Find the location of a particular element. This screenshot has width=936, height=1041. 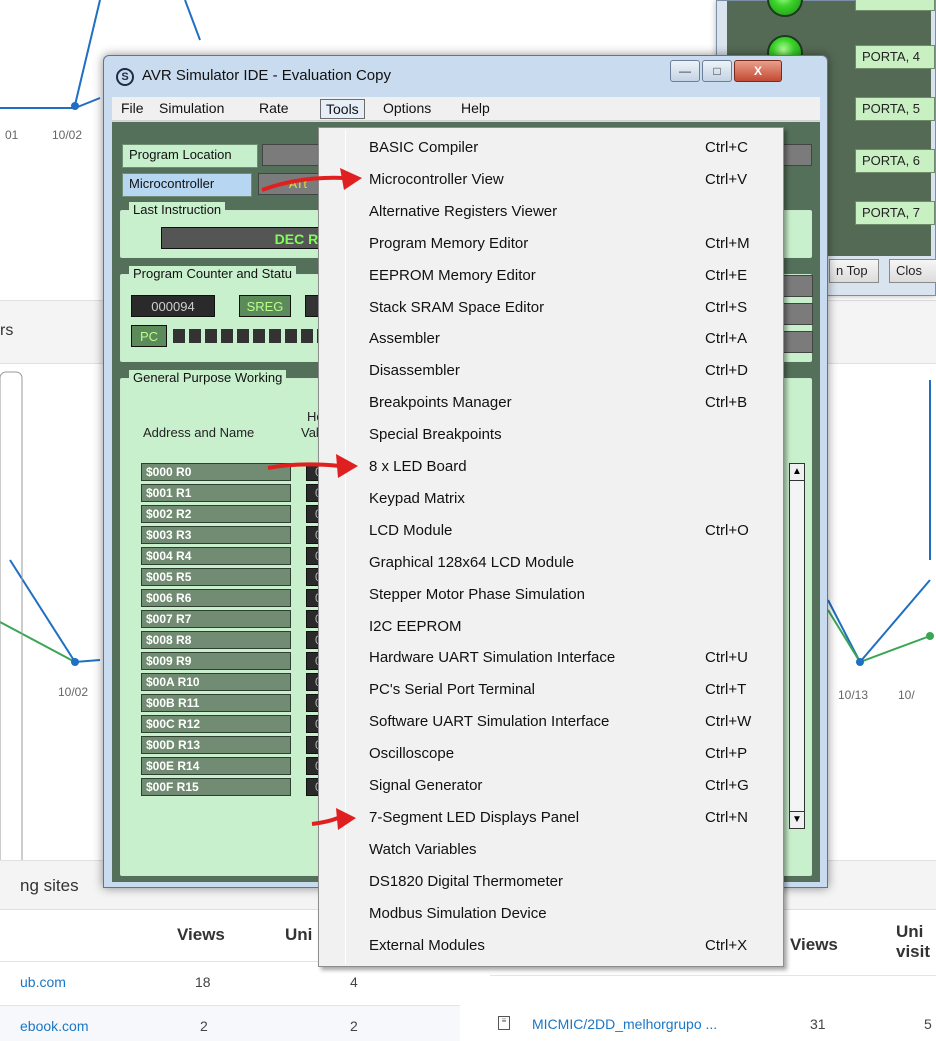

menu-item-label: Software UART Simulation Interface is located at coordinates (489, 722).